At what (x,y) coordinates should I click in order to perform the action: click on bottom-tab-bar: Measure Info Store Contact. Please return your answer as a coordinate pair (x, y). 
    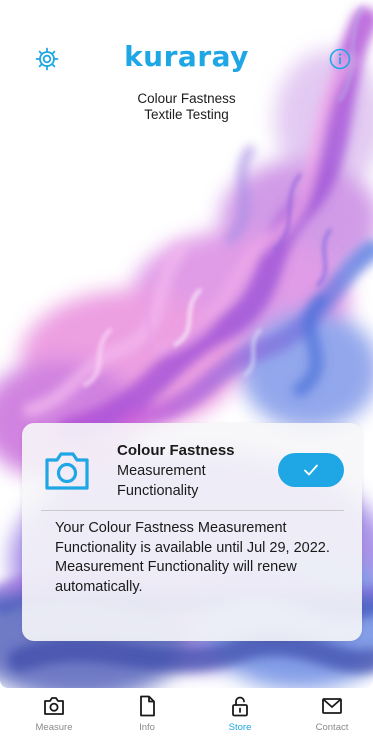
    Looking at the image, I should click on (186, 719).